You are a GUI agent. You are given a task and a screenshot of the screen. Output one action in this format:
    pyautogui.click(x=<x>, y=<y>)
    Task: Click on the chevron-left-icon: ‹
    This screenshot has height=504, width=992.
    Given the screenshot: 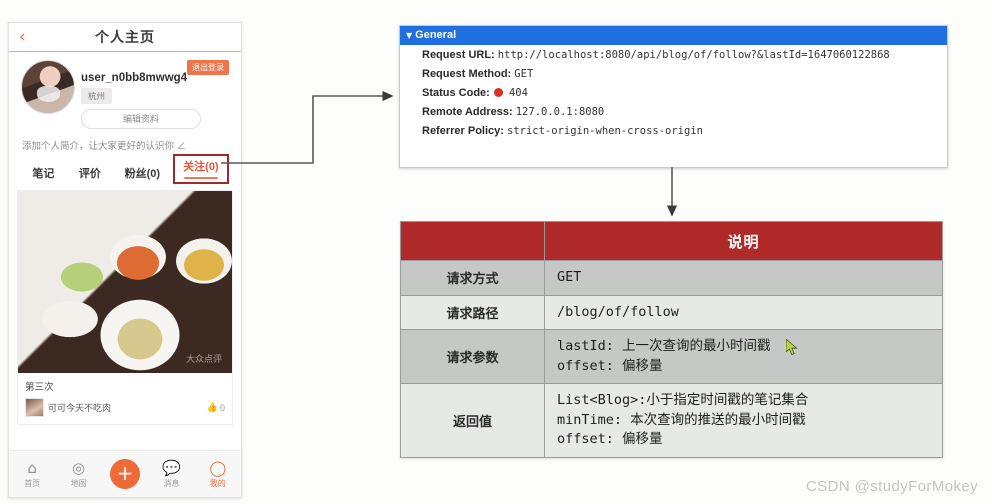 What is the action you would take?
    pyautogui.click(x=22, y=37)
    